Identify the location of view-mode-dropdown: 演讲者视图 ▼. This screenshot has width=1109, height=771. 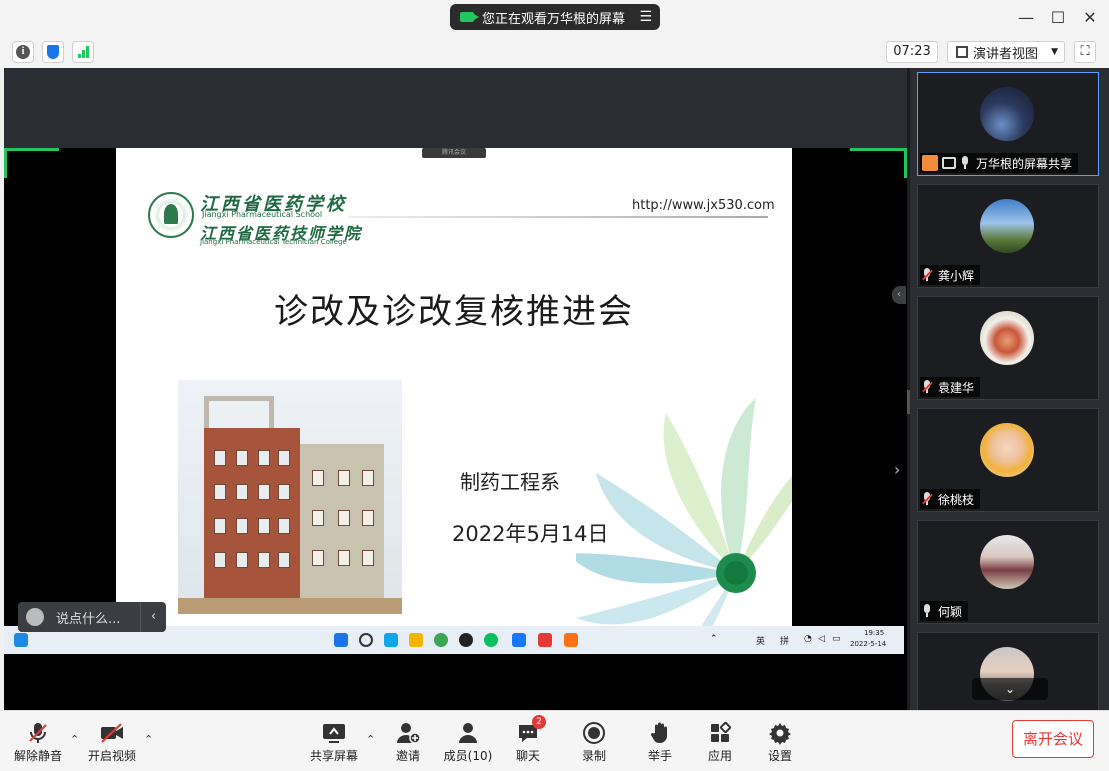
(1006, 52).